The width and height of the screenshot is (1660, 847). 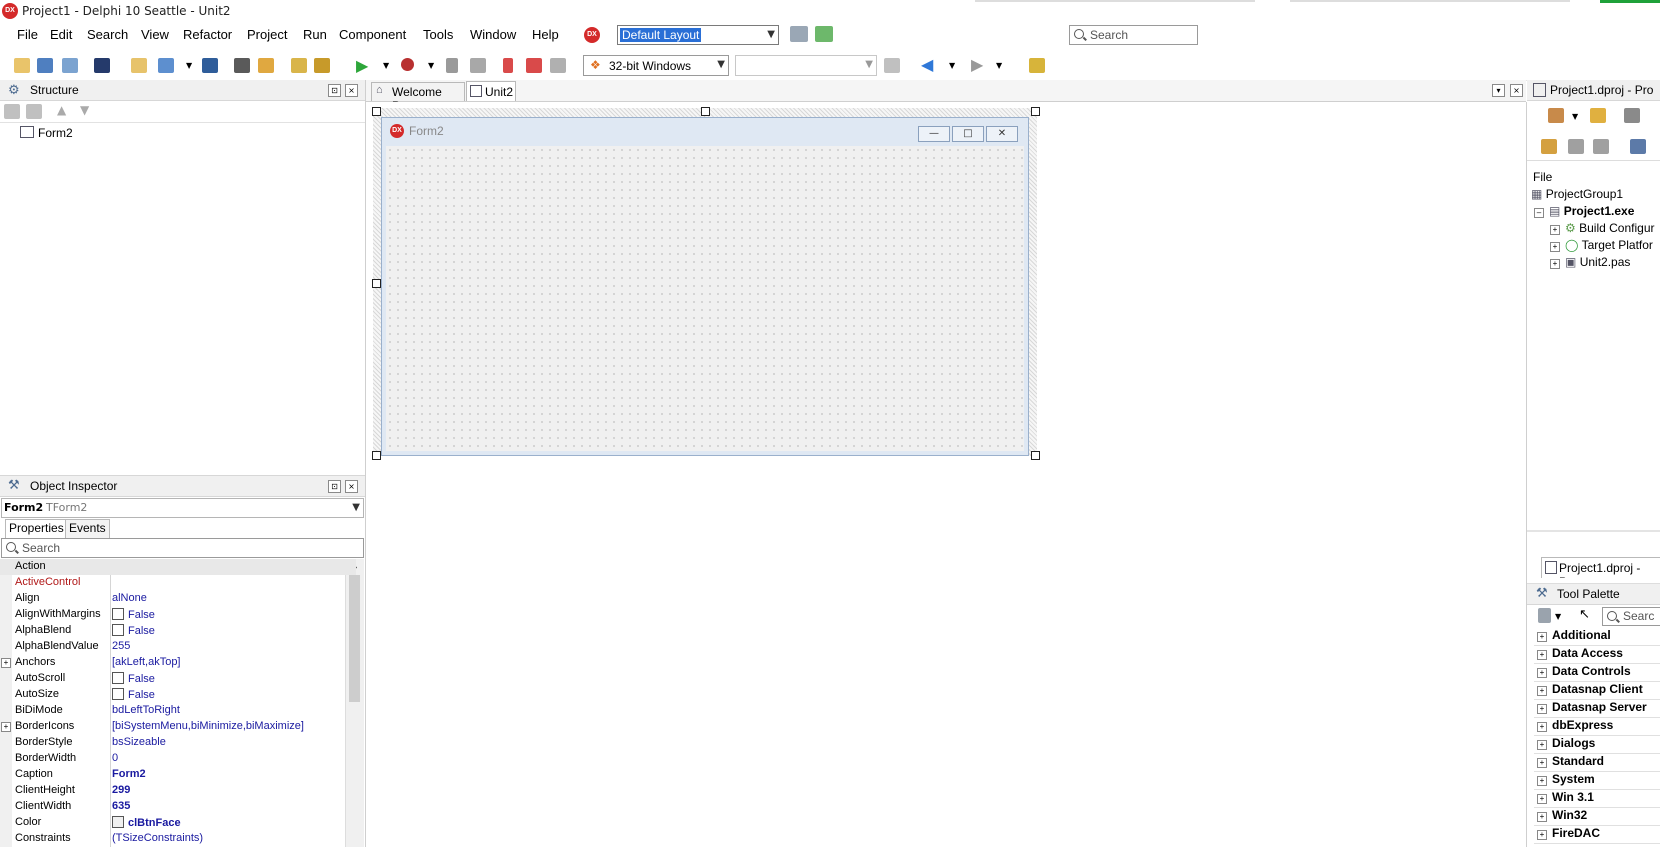 What do you see at coordinates (178, 839) in the screenshot?
I see `property-row-constraints: Constraints (TSizeConstraints)` at bounding box center [178, 839].